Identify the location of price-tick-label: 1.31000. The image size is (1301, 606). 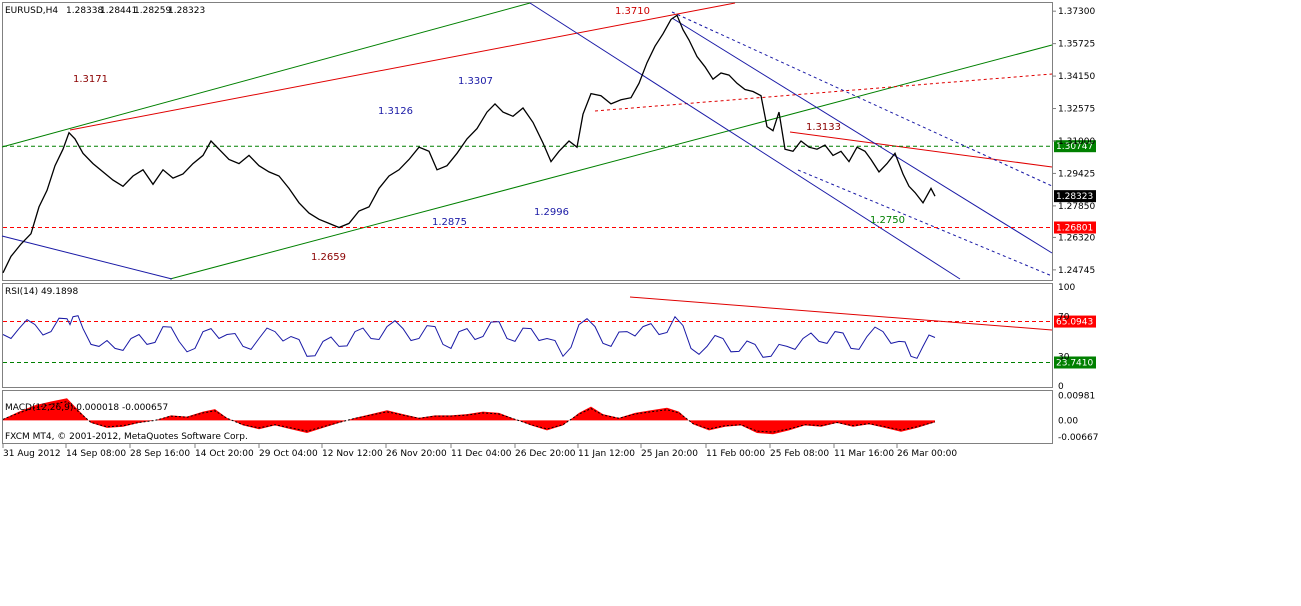
(1076, 142).